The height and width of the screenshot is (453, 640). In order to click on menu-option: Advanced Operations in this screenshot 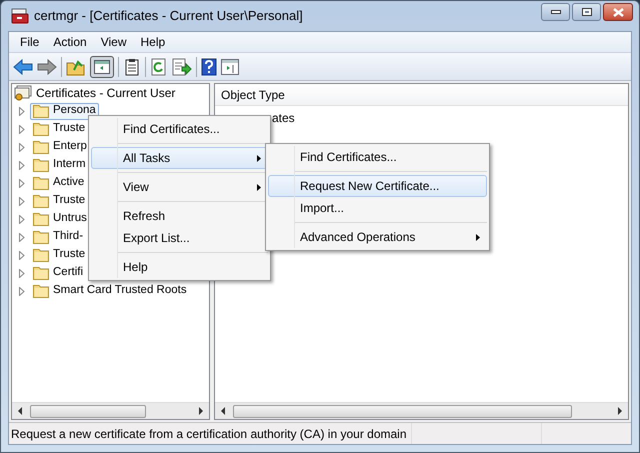, I will do `click(377, 237)`.